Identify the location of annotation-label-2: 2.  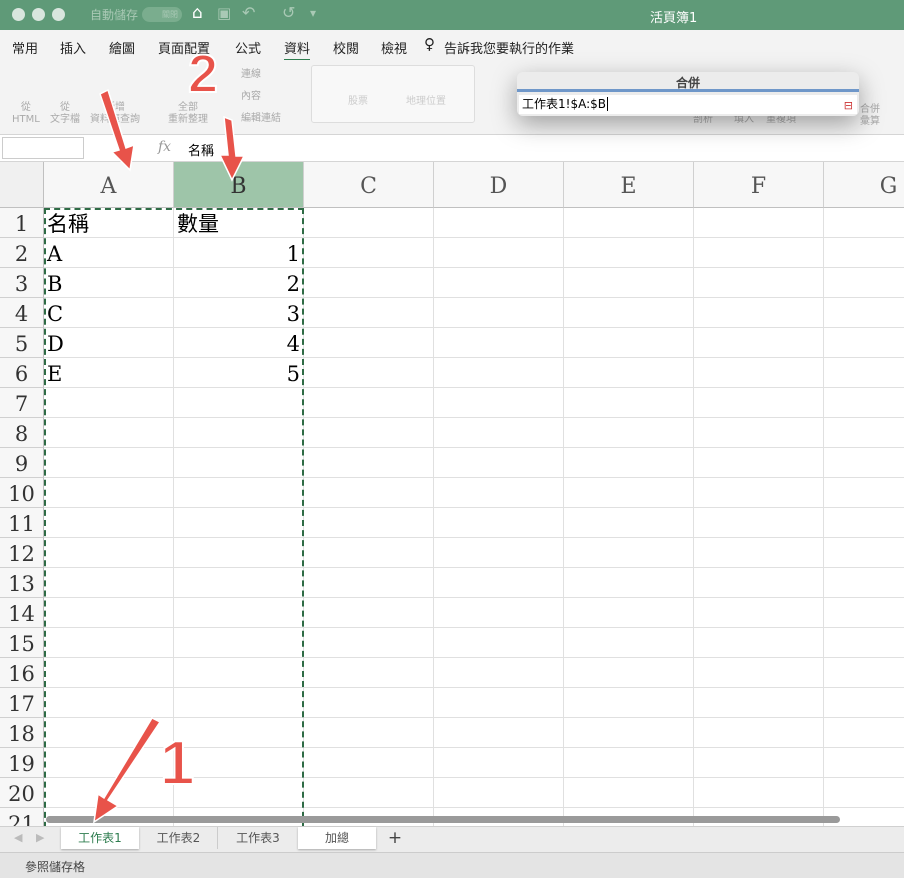
(203, 74).